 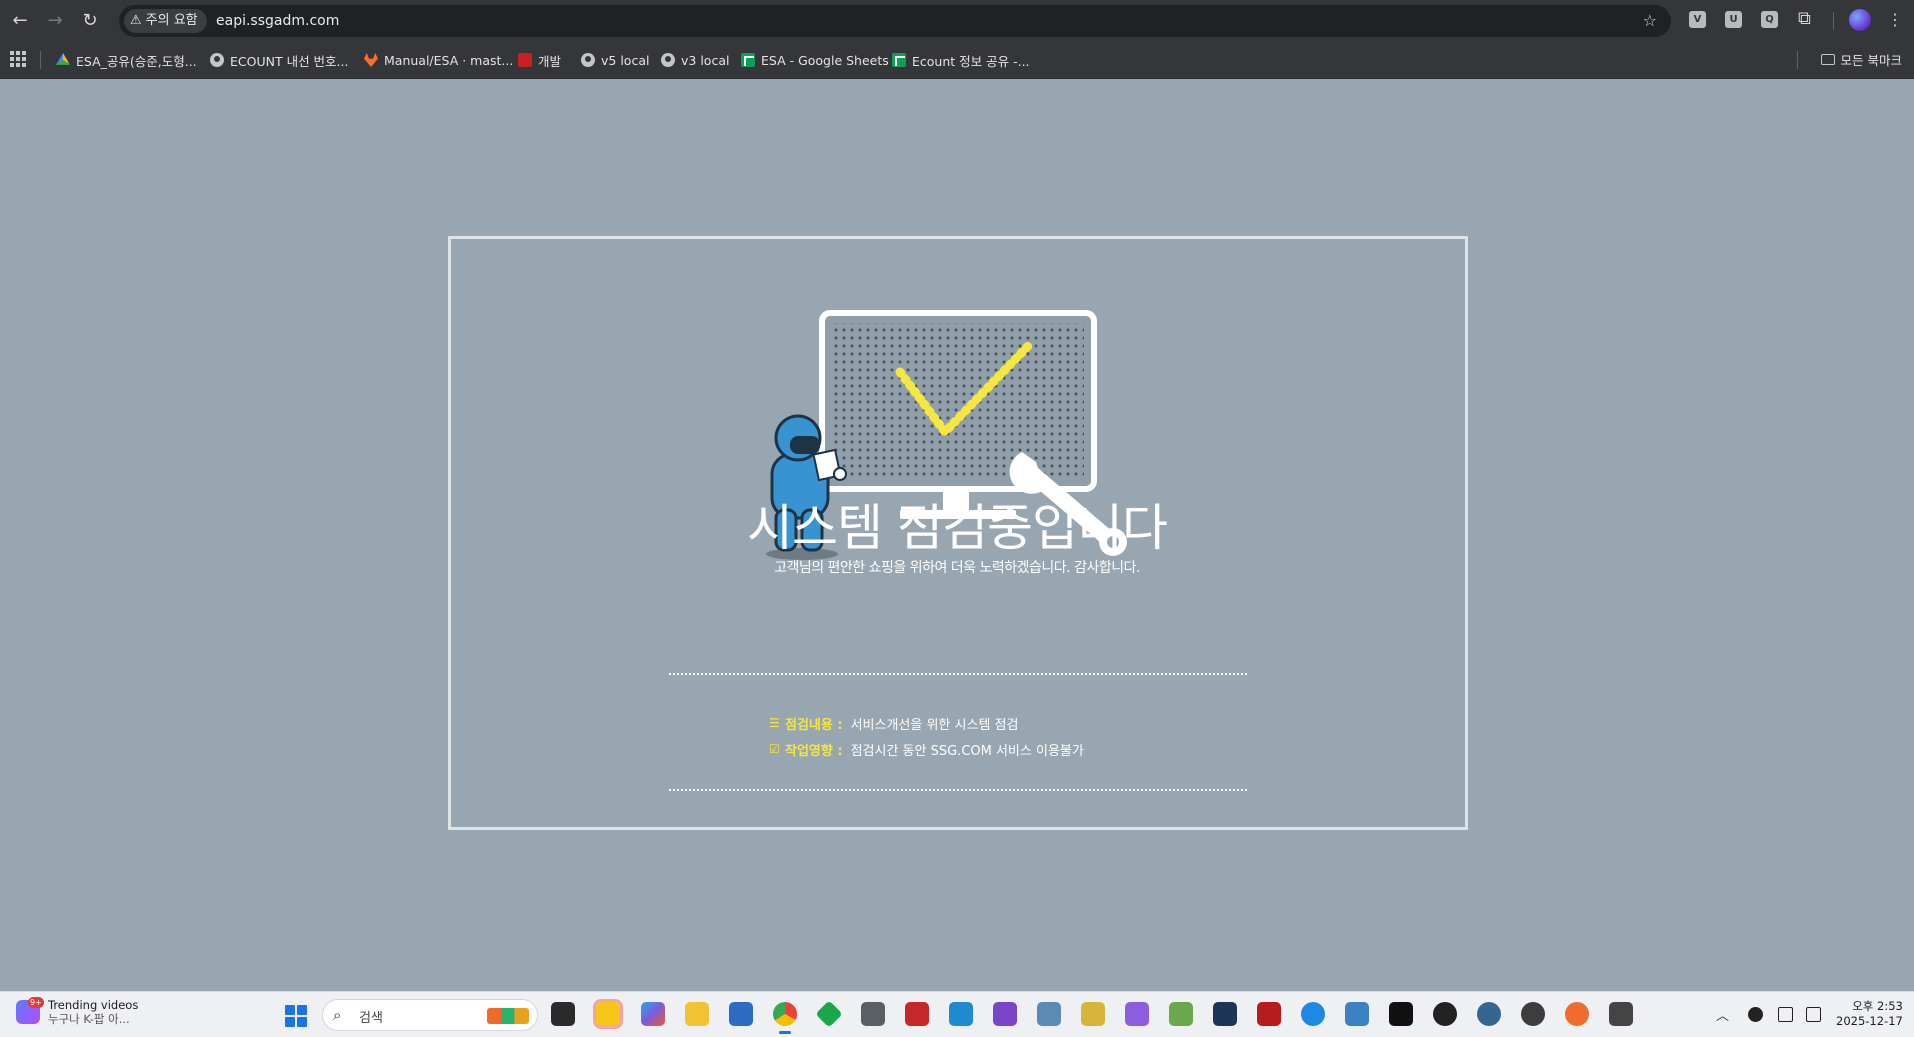 I want to click on reload-icon: ↻, so click(x=90, y=20).